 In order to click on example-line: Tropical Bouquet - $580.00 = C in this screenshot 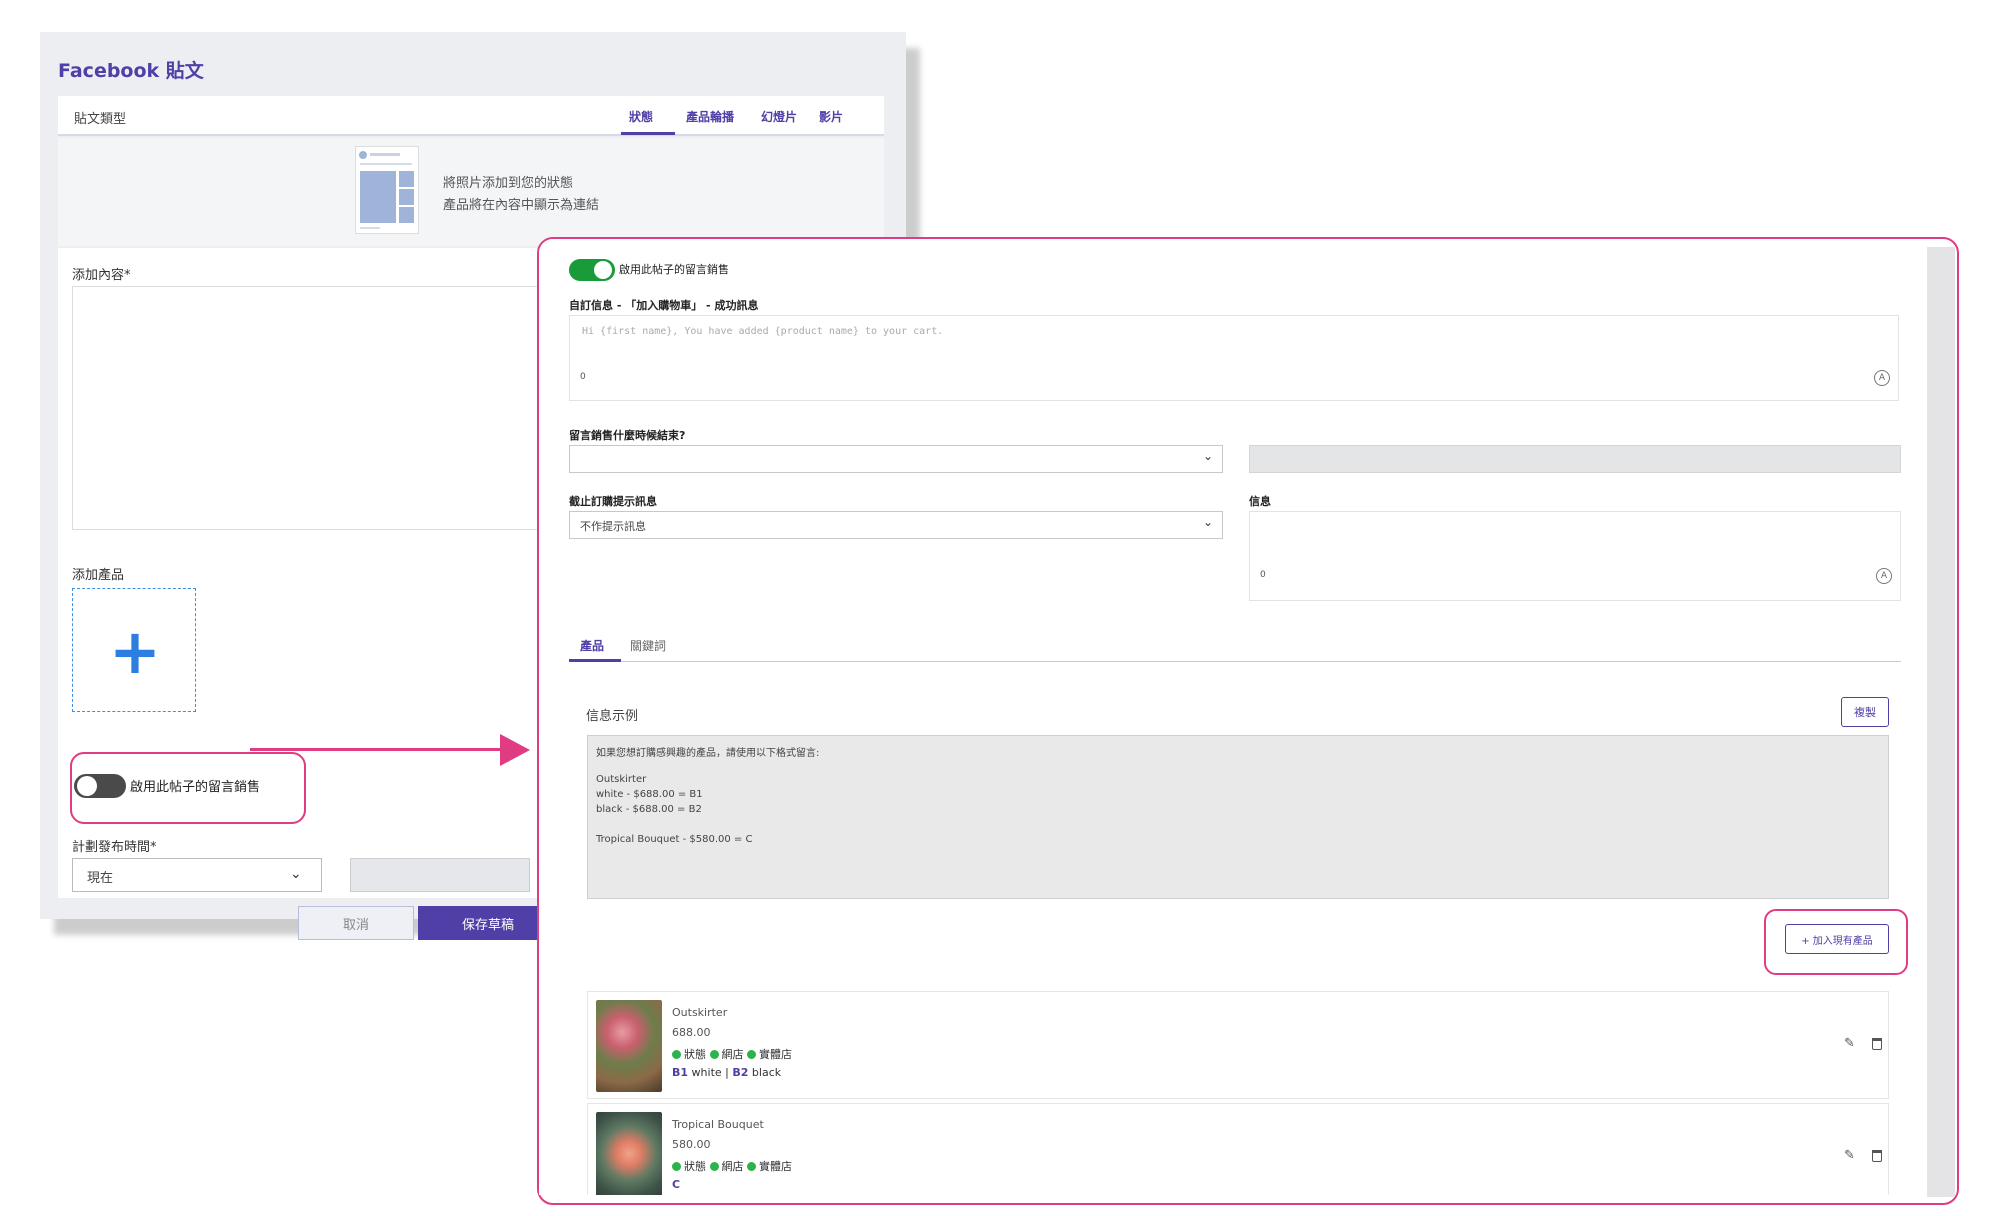, I will do `click(674, 839)`.